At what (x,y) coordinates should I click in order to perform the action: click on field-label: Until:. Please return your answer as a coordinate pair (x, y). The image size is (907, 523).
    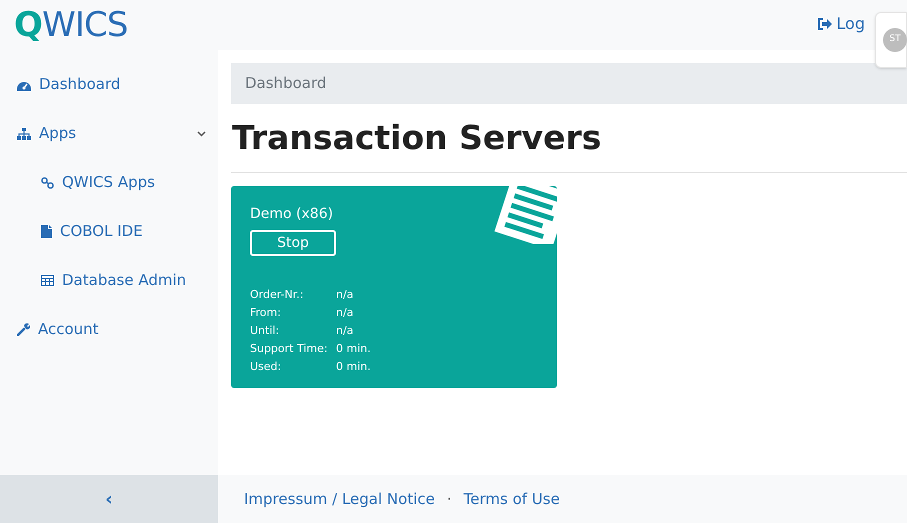
    Looking at the image, I should click on (265, 331).